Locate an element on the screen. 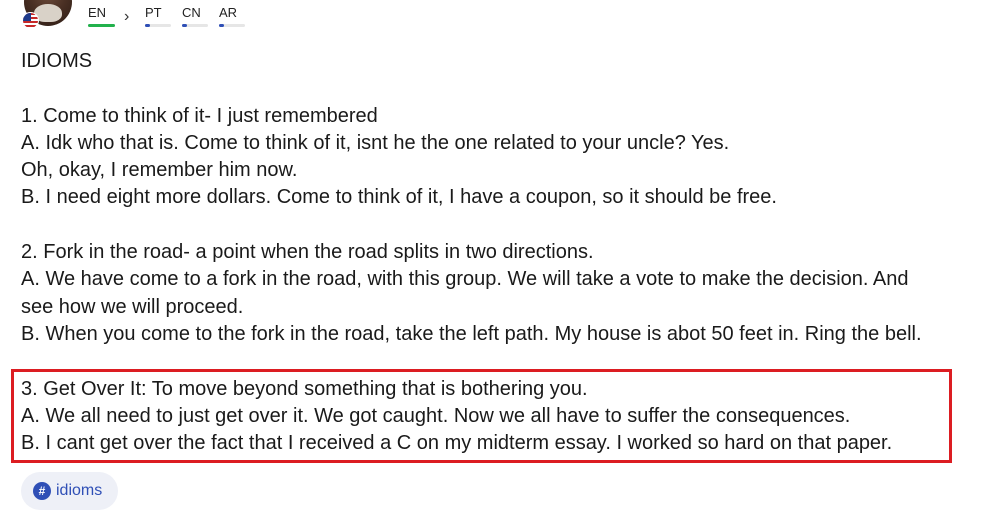  language-tab-pt: PT is located at coordinates (158, 17).